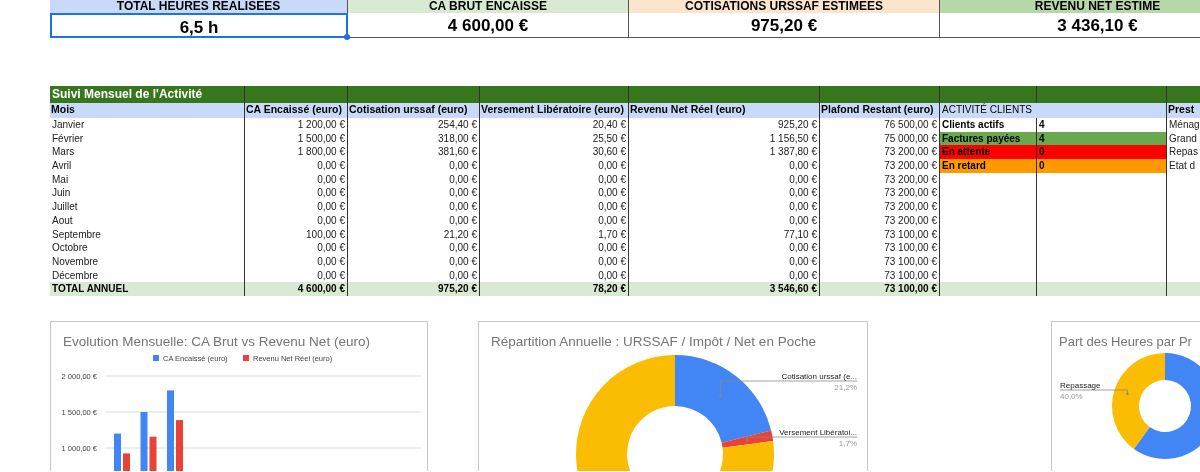  What do you see at coordinates (1070, 6) in the screenshot?
I see `summary-label: REVENU NET ESTIME` at bounding box center [1070, 6].